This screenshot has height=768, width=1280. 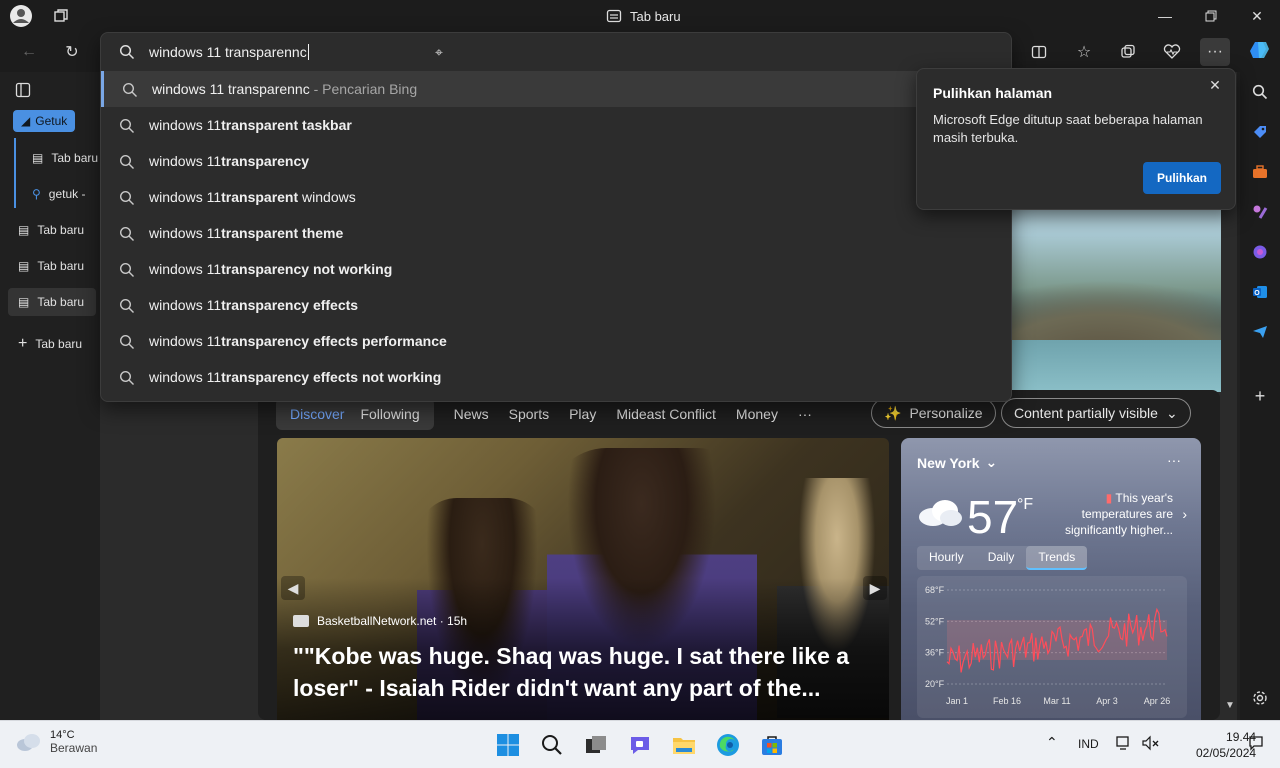 I want to click on new-tab-button: + Tab baru, so click(x=52, y=344).